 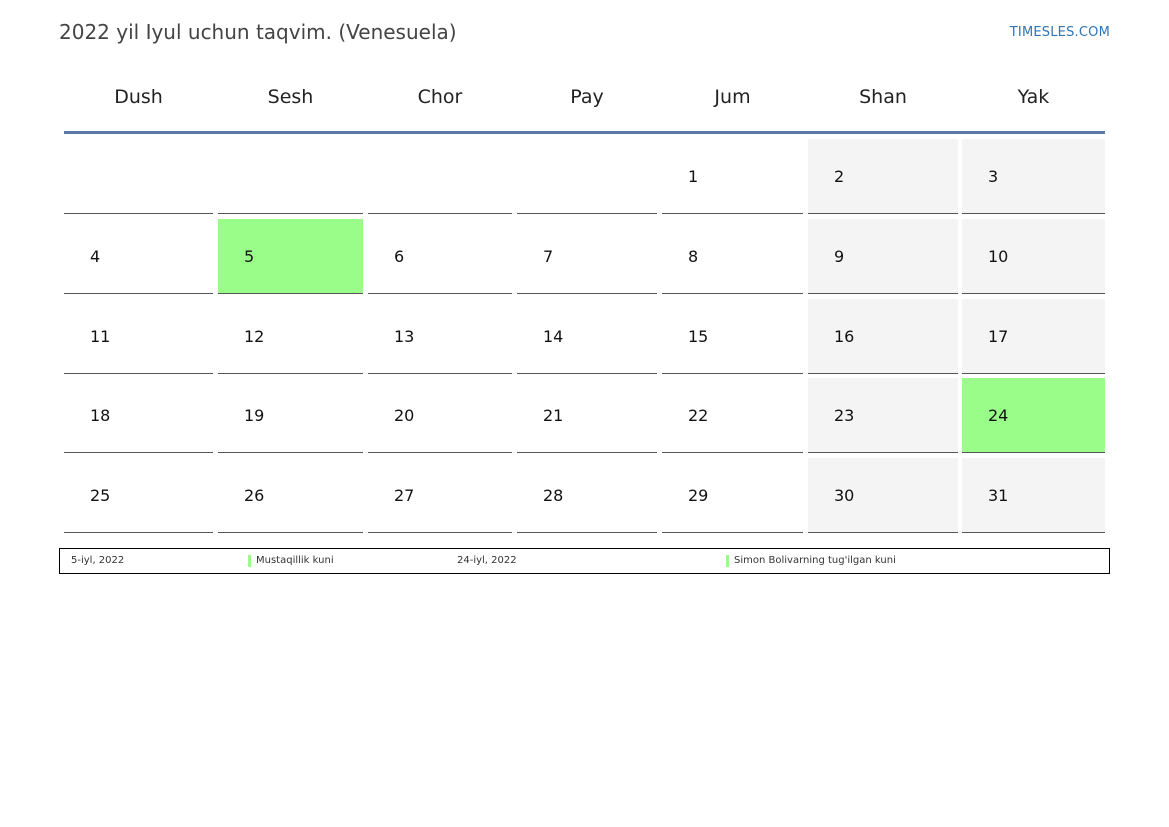 What do you see at coordinates (815, 560) in the screenshot?
I see `legend-holiday-2: Simon Bolivarning tug'ilgan kuni` at bounding box center [815, 560].